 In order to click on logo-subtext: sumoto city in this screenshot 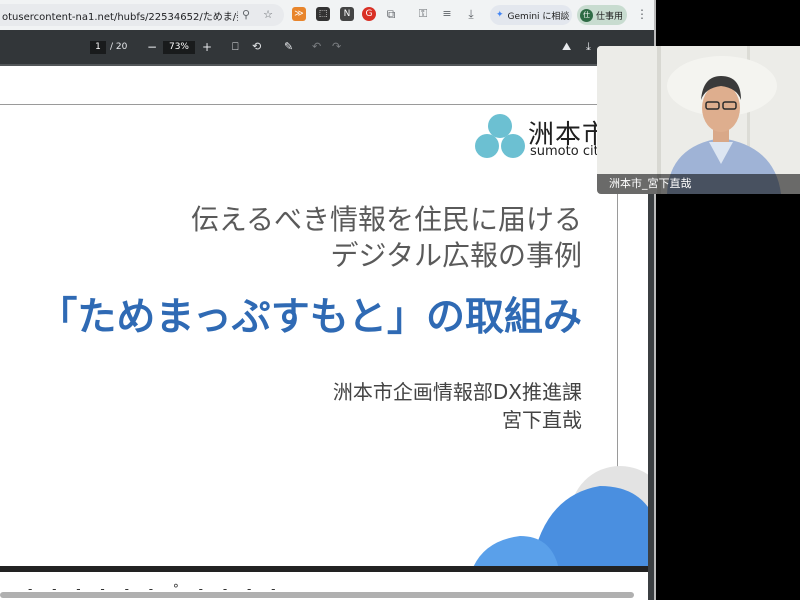, I will do `click(568, 151)`.